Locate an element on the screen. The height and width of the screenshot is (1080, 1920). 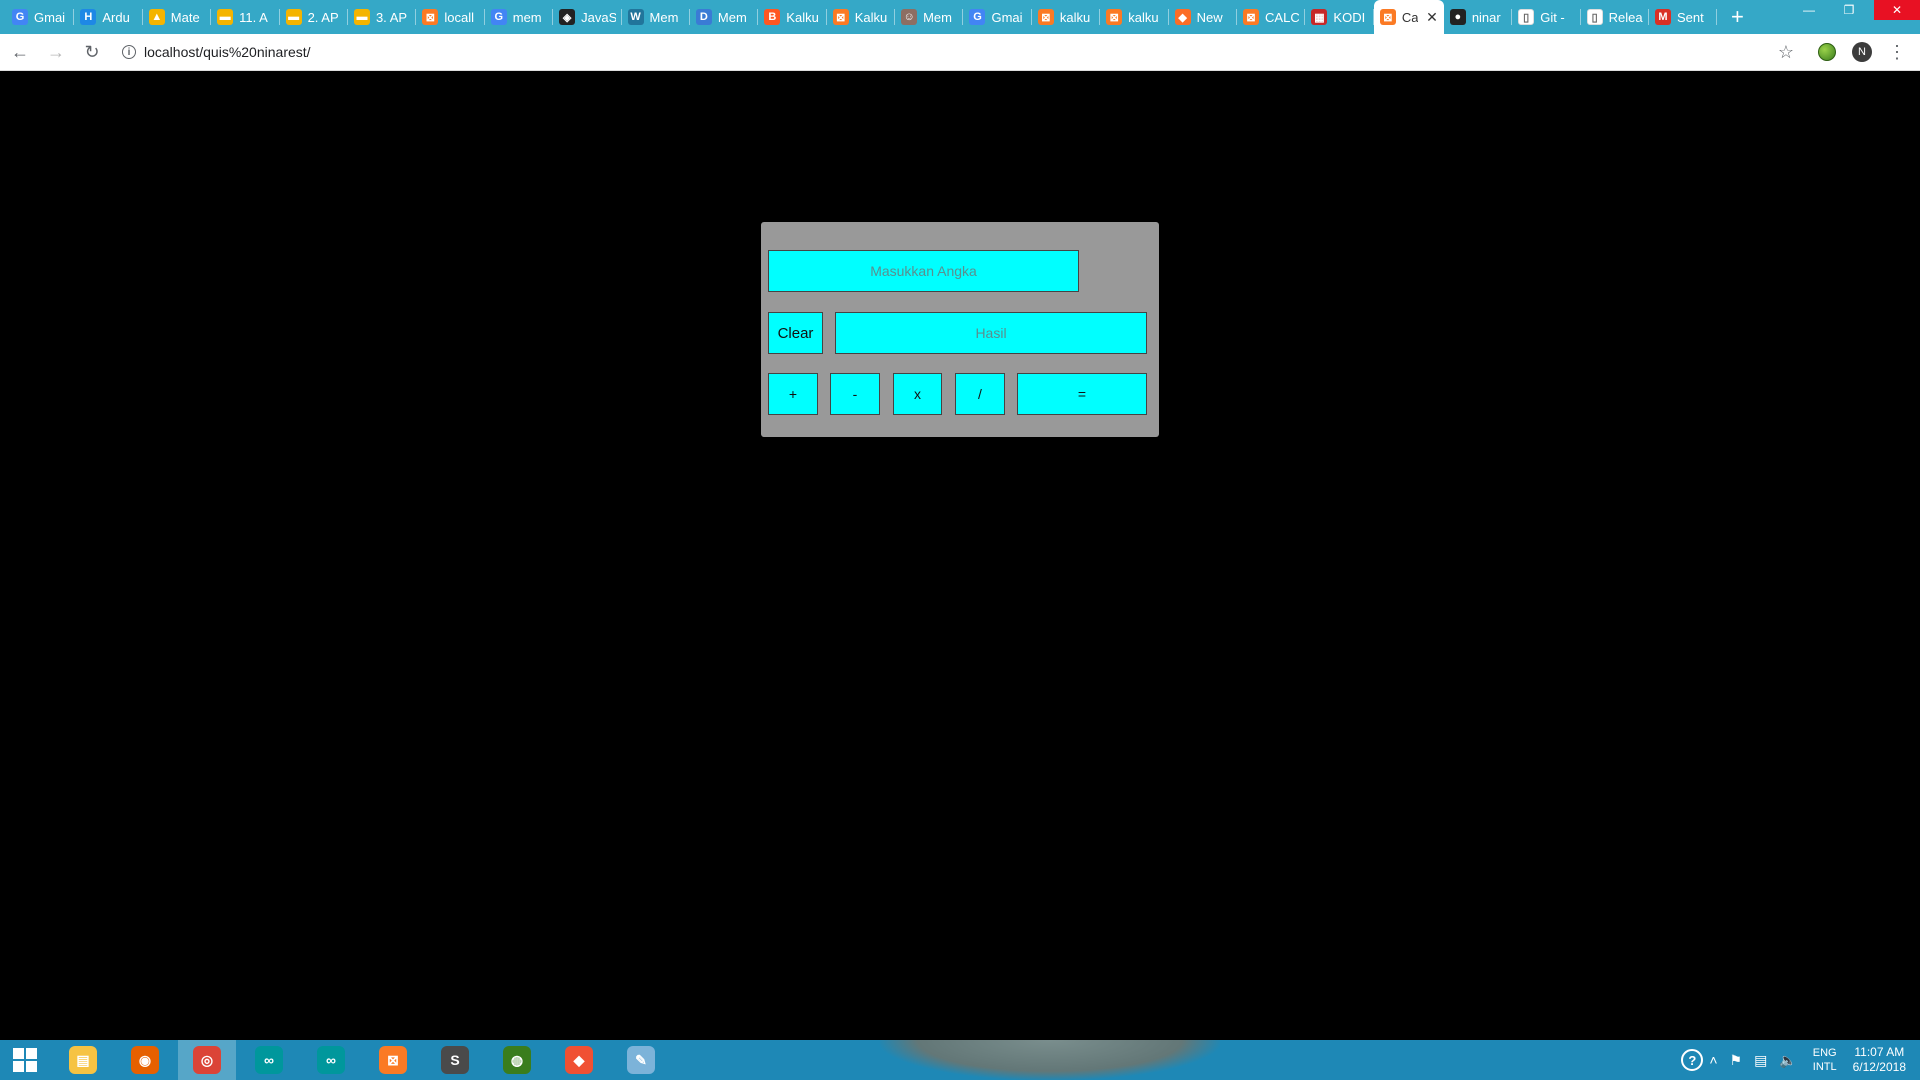
browser-tab: Gmem is located at coordinates (519, 17).